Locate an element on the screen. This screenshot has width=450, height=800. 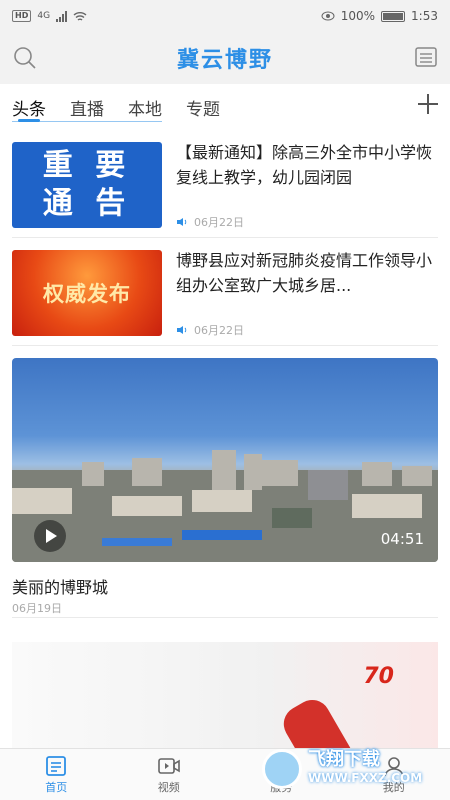
tab-underline is located at coordinates (87, 121).